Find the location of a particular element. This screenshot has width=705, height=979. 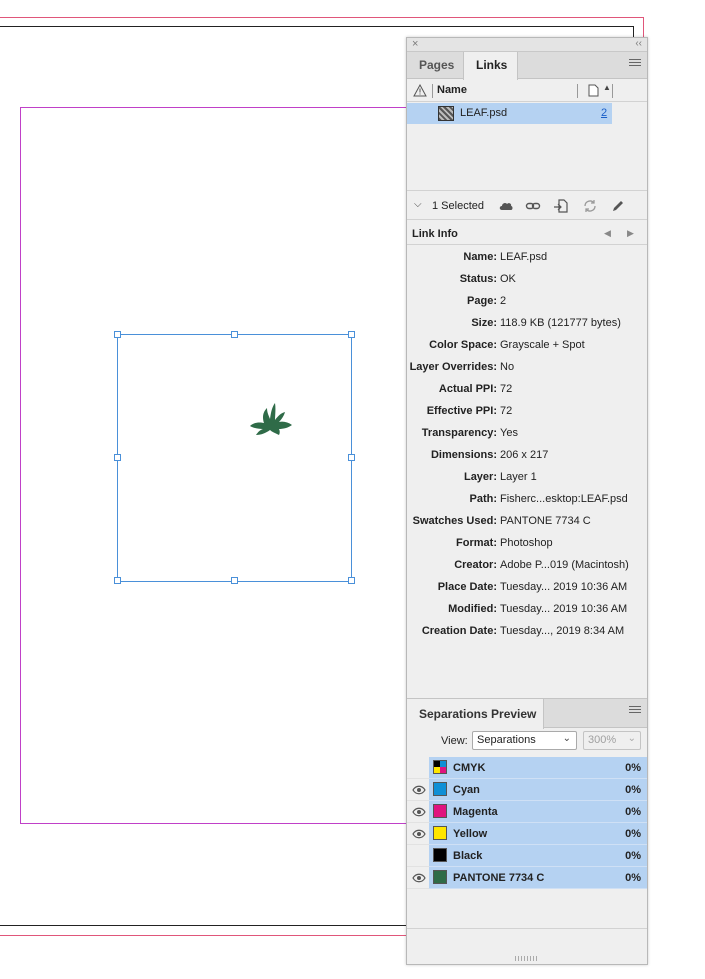

link-info-value: No is located at coordinates (507, 367).